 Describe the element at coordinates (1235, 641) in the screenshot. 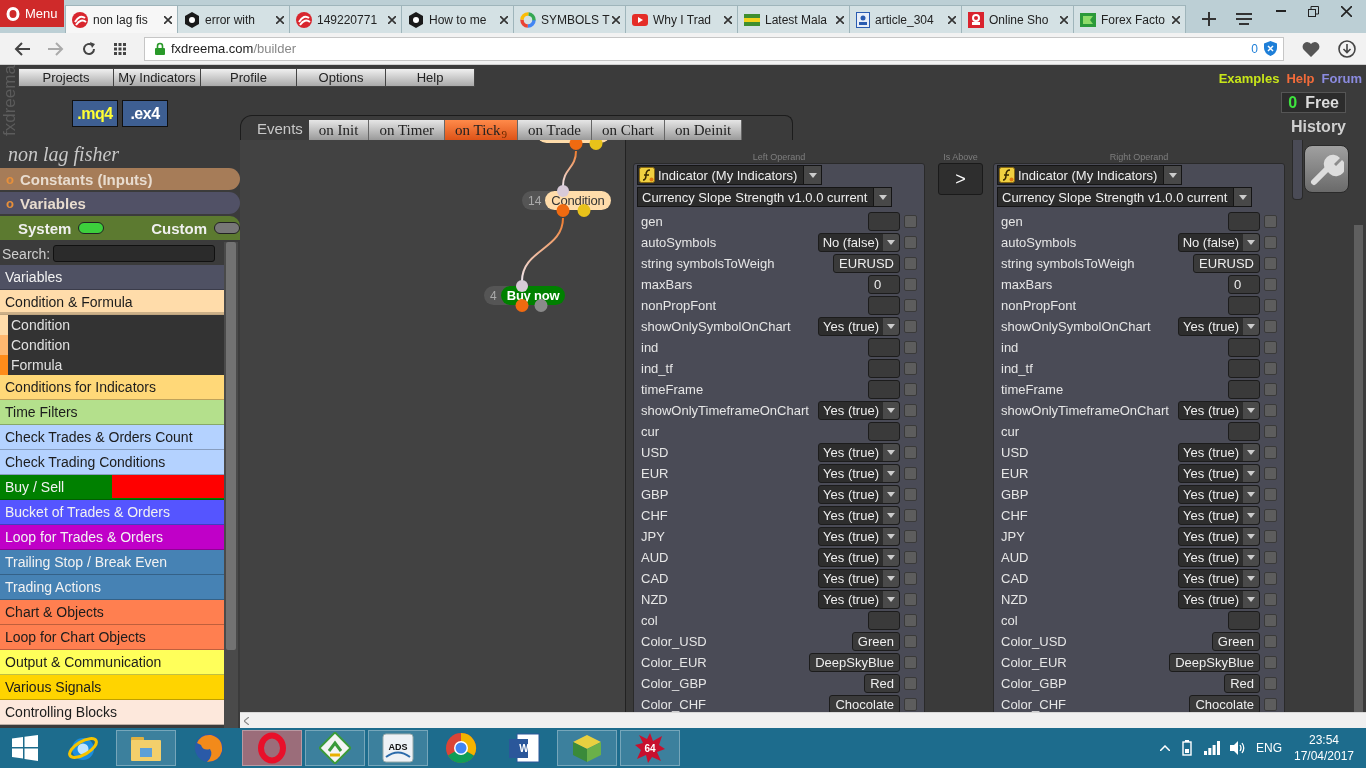

I see `value-field: Green` at that location.